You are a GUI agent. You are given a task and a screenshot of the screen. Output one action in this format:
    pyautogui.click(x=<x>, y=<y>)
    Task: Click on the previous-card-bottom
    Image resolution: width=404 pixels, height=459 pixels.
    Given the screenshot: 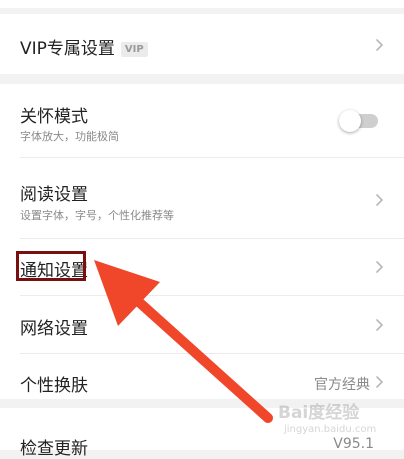 What is the action you would take?
    pyautogui.click(x=202, y=4)
    